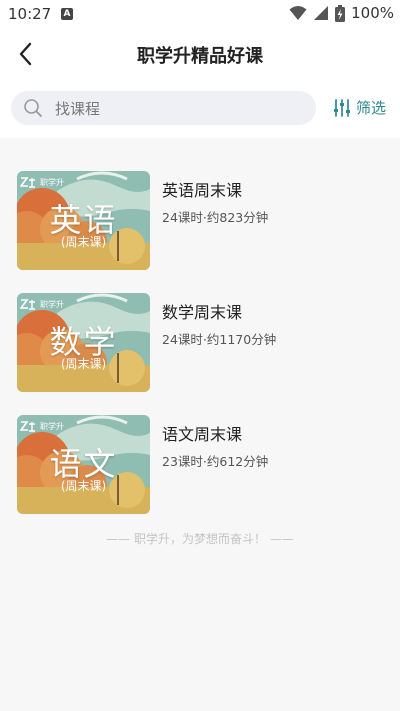 The image size is (400, 711). Describe the element at coordinates (215, 461) in the screenshot. I see `course-meta: 23课时·约612分钟` at that location.